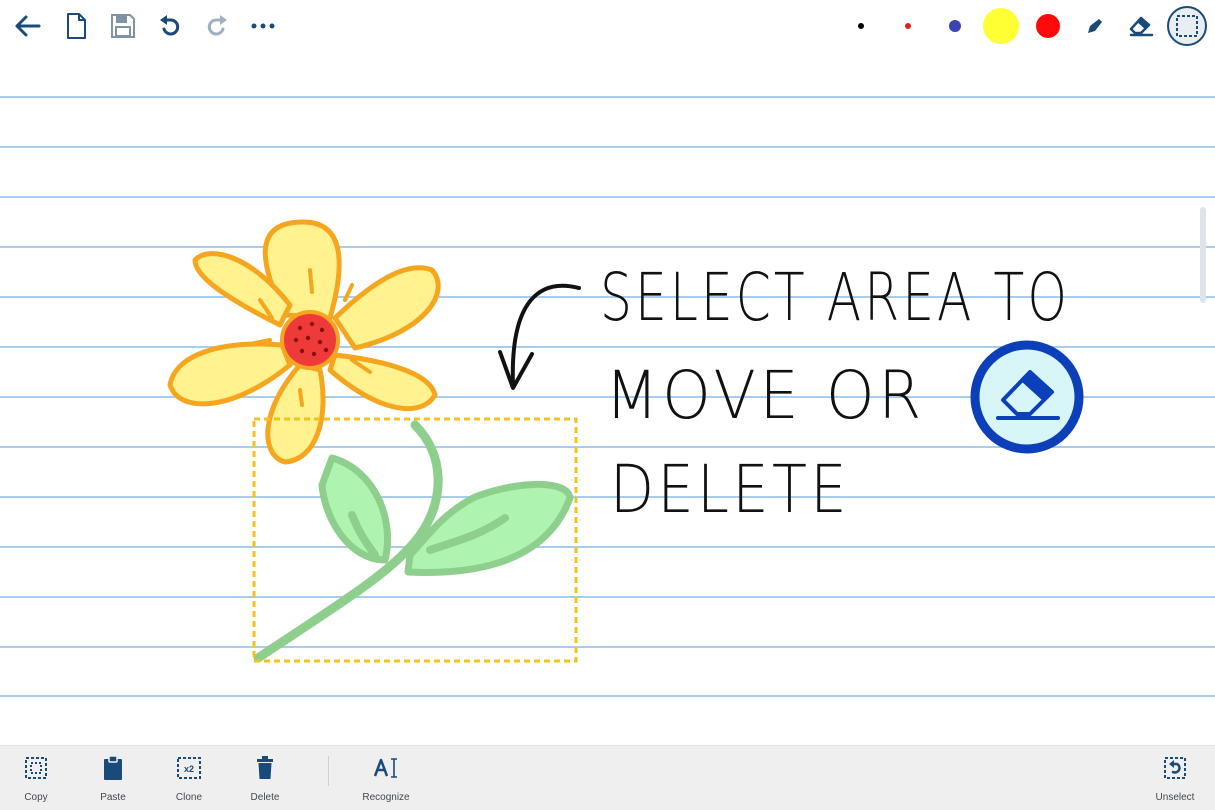 The image size is (1215, 810). Describe the element at coordinates (263, 26) in the screenshot. I see `more-icon` at that location.